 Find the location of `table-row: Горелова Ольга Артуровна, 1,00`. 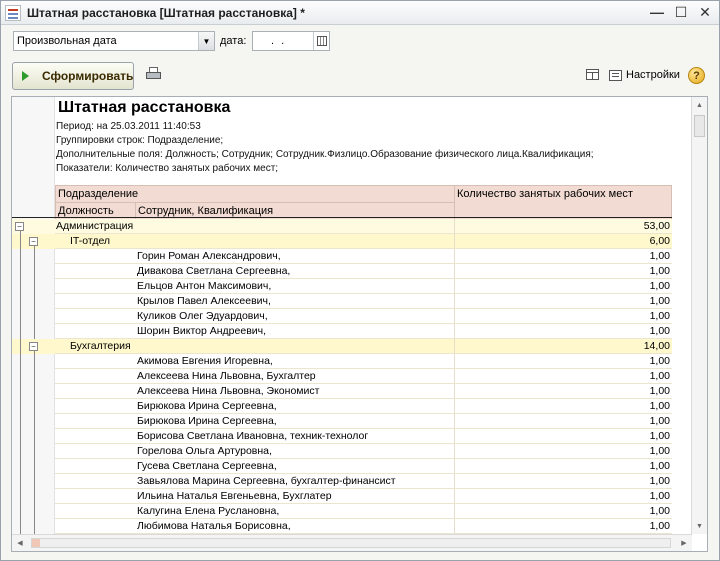

table-row: Горелова Ольга Артуровна, 1,00 is located at coordinates (342, 451).